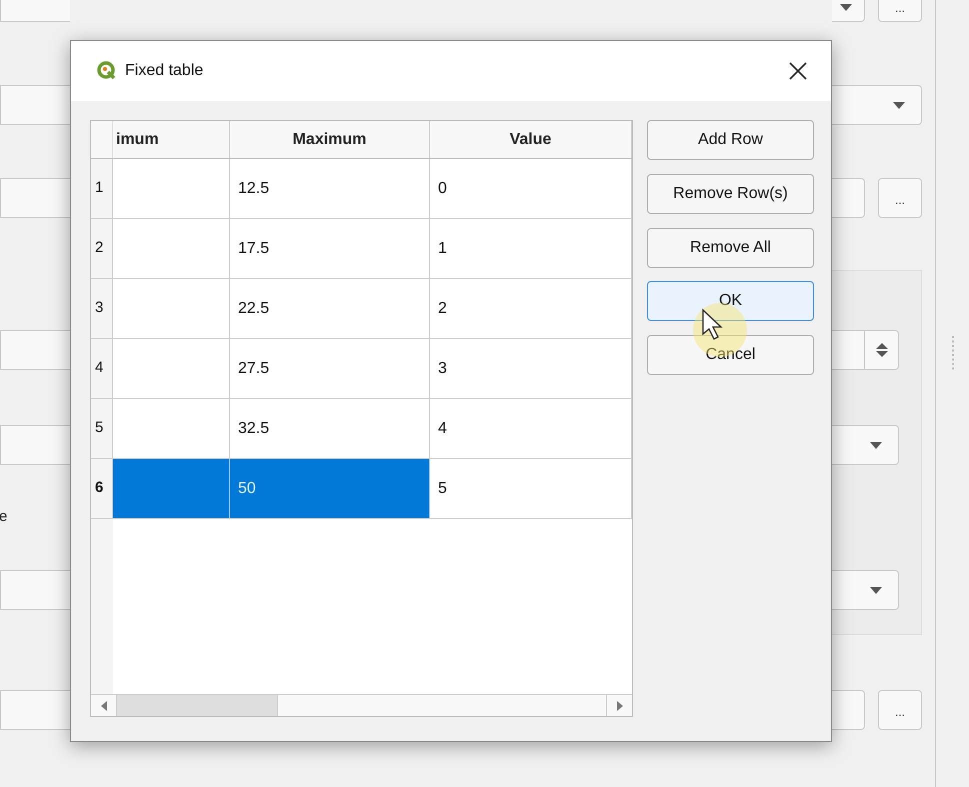 Image resolution: width=969 pixels, height=787 pixels. I want to click on column-header: Value, so click(531, 139).